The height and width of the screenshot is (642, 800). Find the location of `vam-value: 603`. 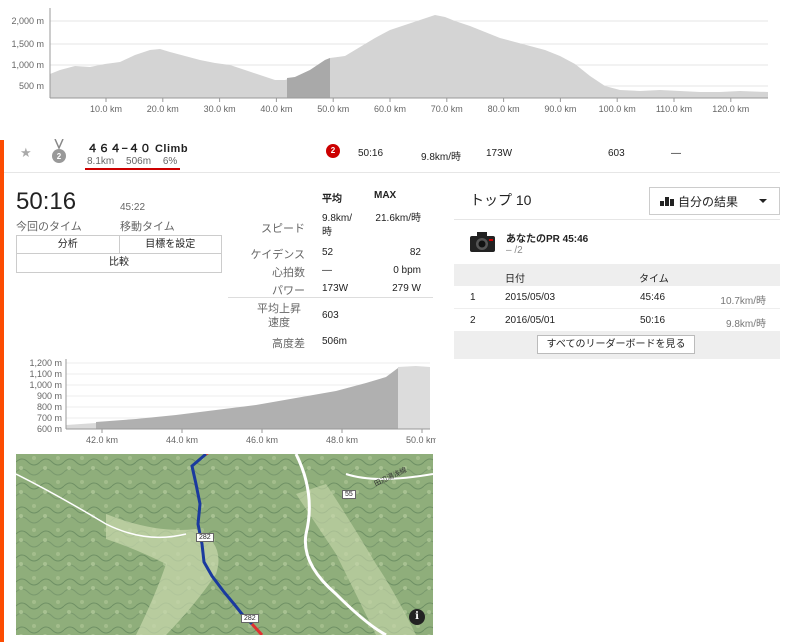

vam-value: 603 is located at coordinates (330, 315).